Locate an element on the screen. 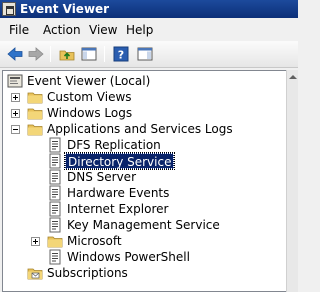 The height and width of the screenshot is (292, 320). tree-item-label: DFS Replication is located at coordinates (114, 145).